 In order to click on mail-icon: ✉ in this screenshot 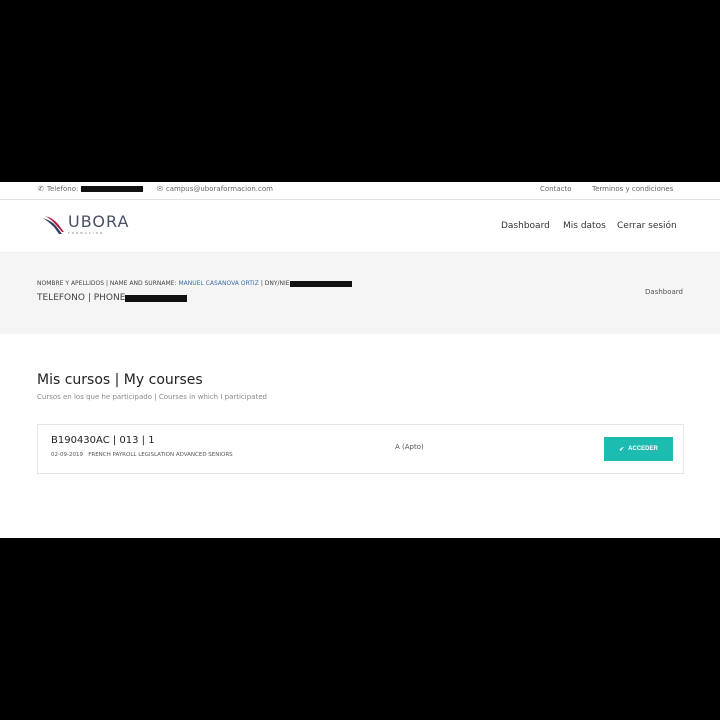, I will do `click(160, 189)`.